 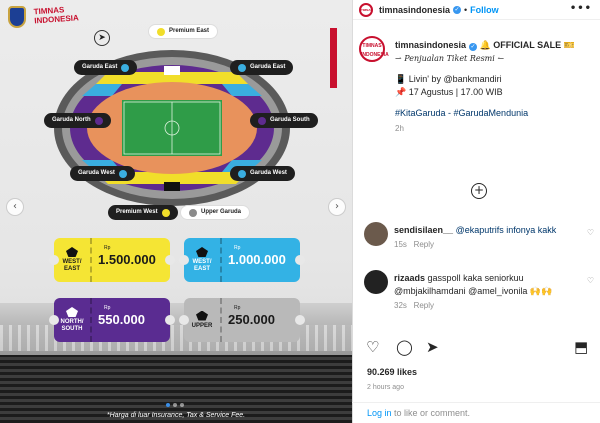 What do you see at coordinates (414, 10) in the screenshot?
I see `username-link: timnasindonesia` at bounding box center [414, 10].